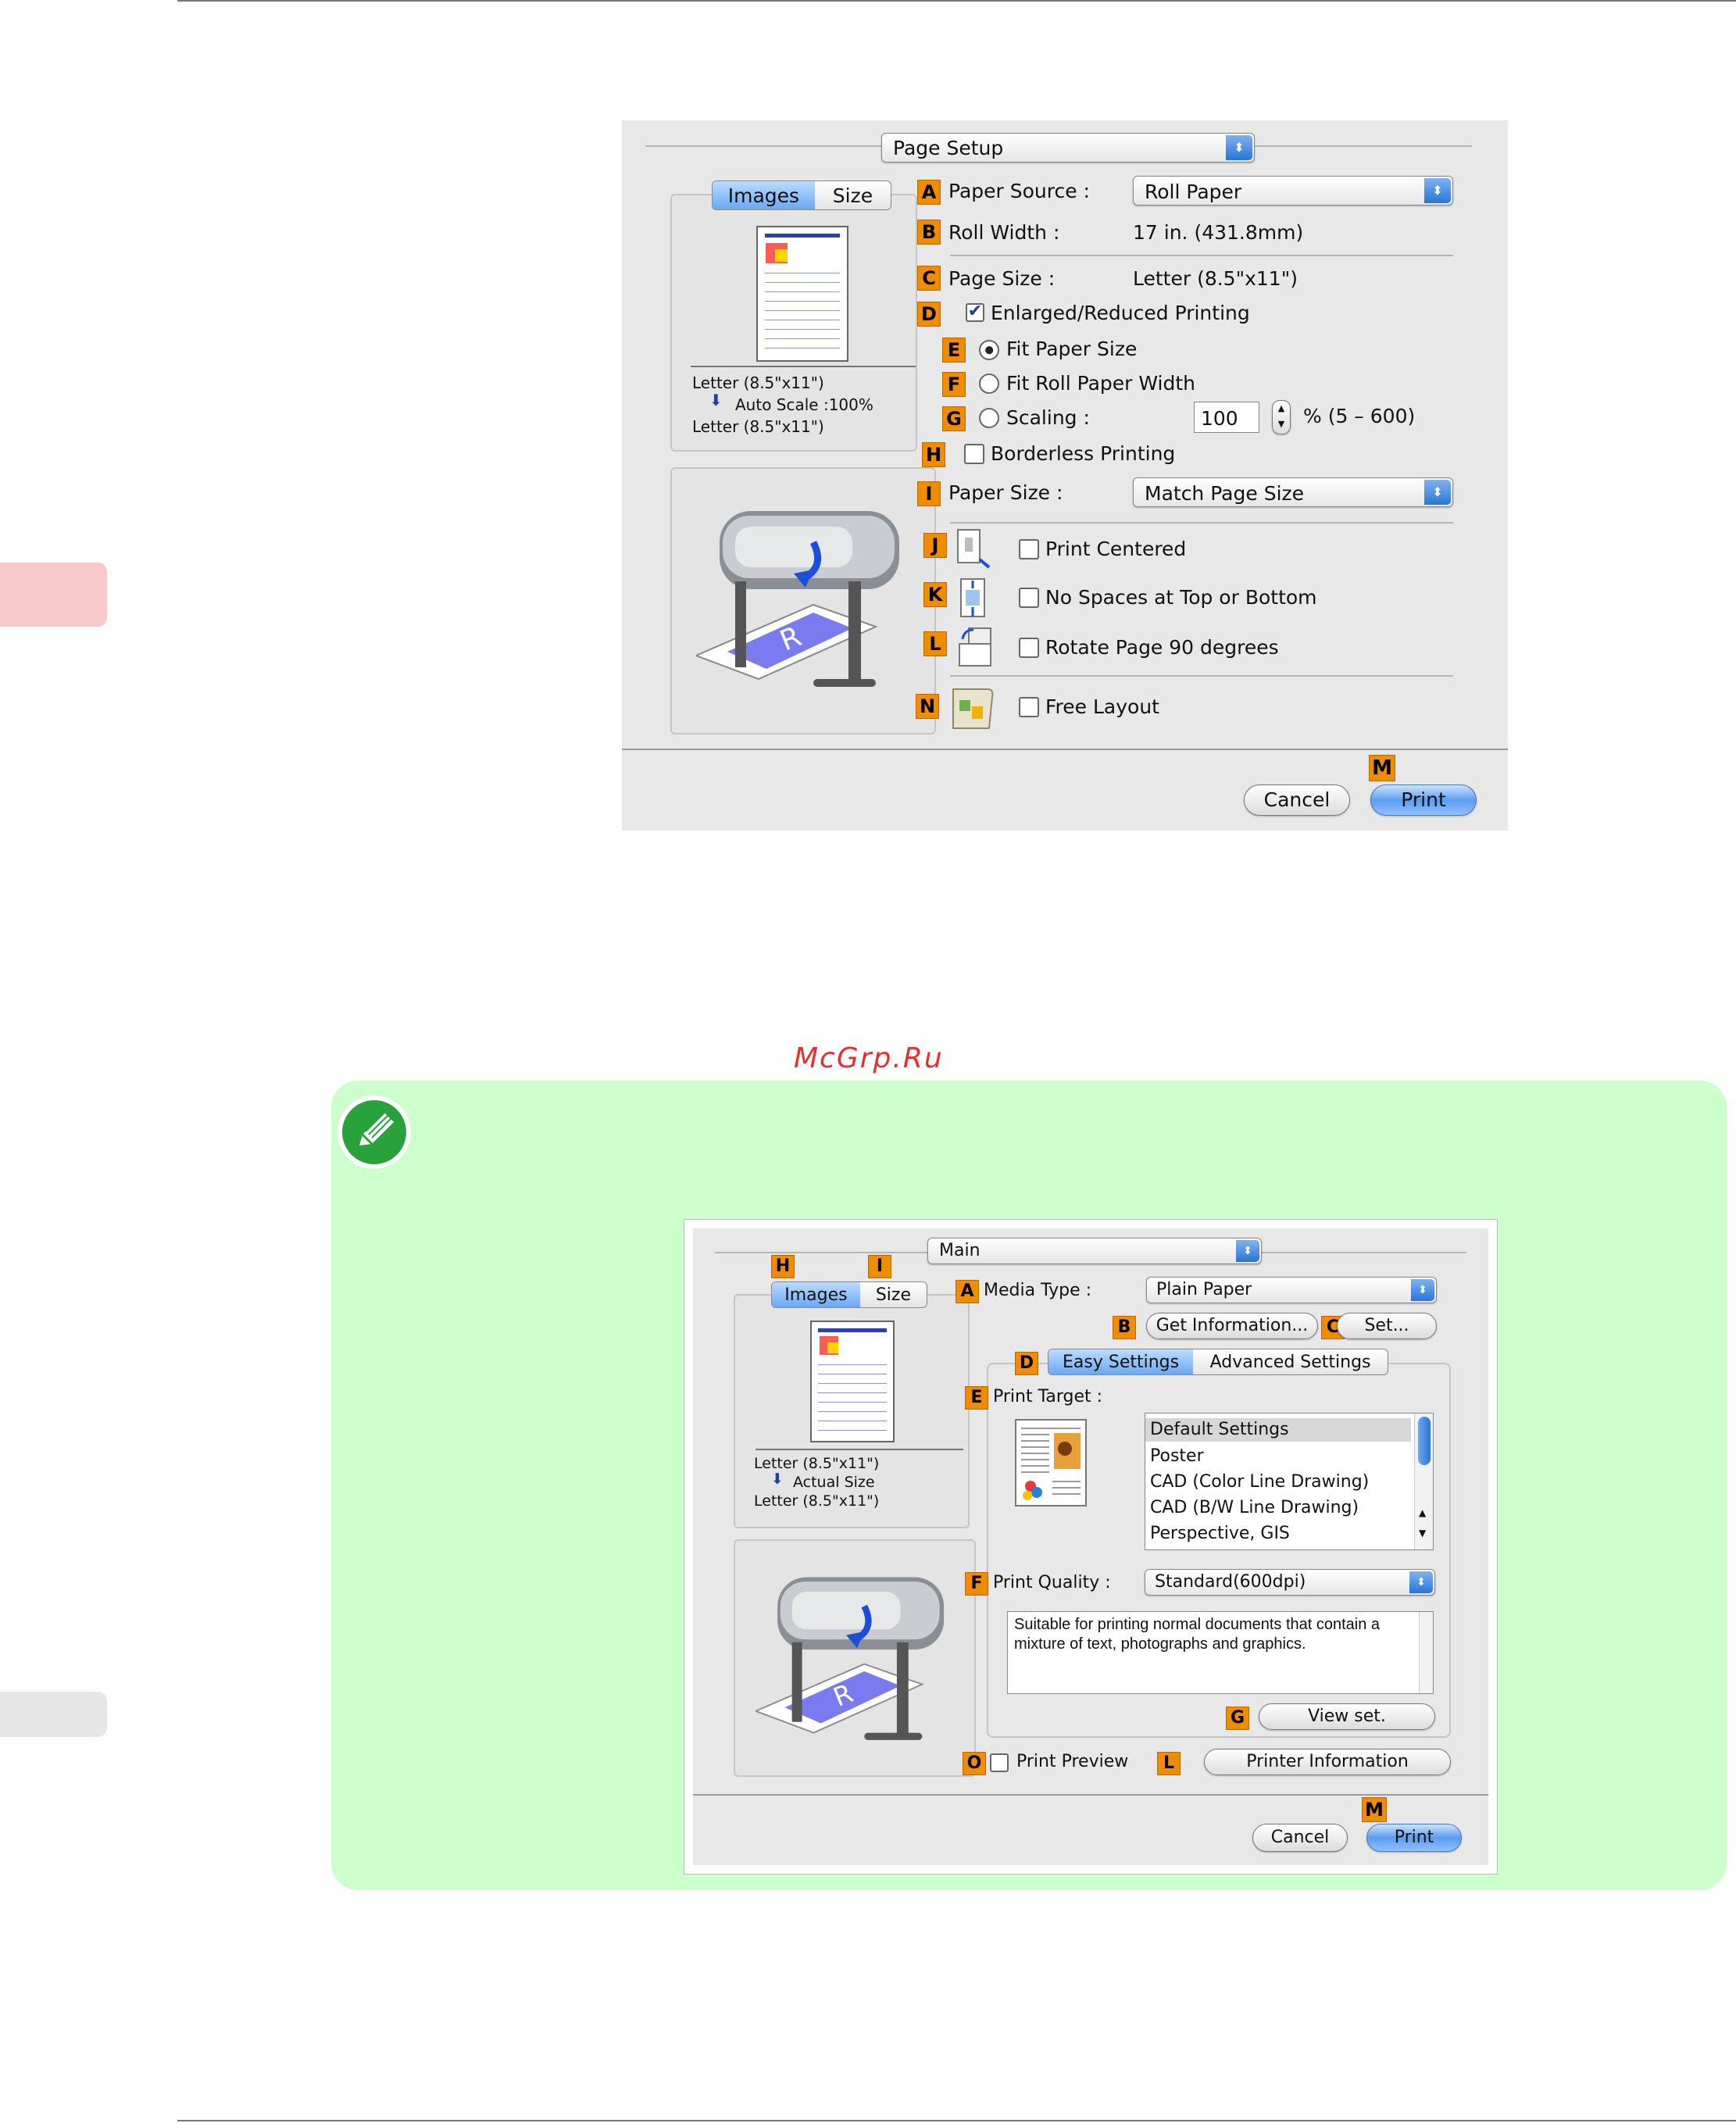 This screenshot has width=1736, height=2123. What do you see at coordinates (1038, 1291) in the screenshot?
I see `media-type-label: Media Type :` at bounding box center [1038, 1291].